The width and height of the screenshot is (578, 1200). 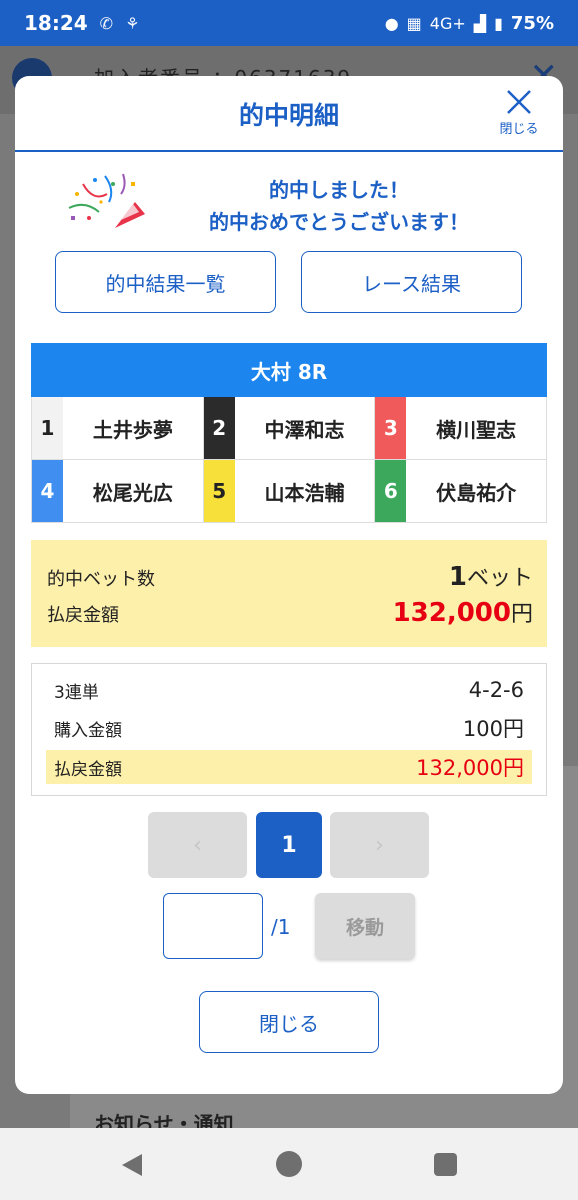 What do you see at coordinates (339, 222) in the screenshot?
I see `congrats-line-2: 的中おめでとうございます！` at bounding box center [339, 222].